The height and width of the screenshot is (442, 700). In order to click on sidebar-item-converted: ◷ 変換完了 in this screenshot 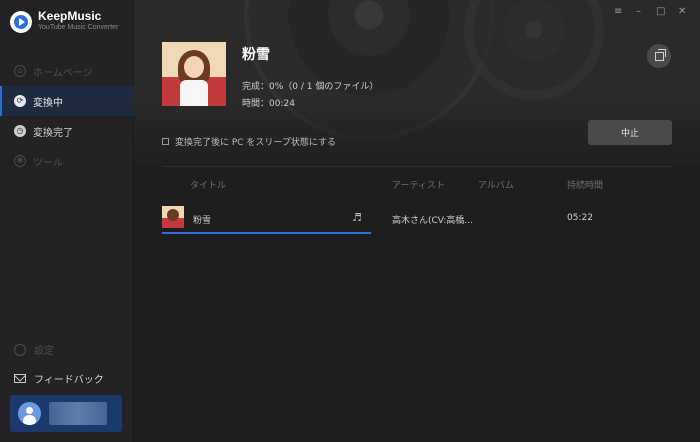, I will do `click(67, 131)`.